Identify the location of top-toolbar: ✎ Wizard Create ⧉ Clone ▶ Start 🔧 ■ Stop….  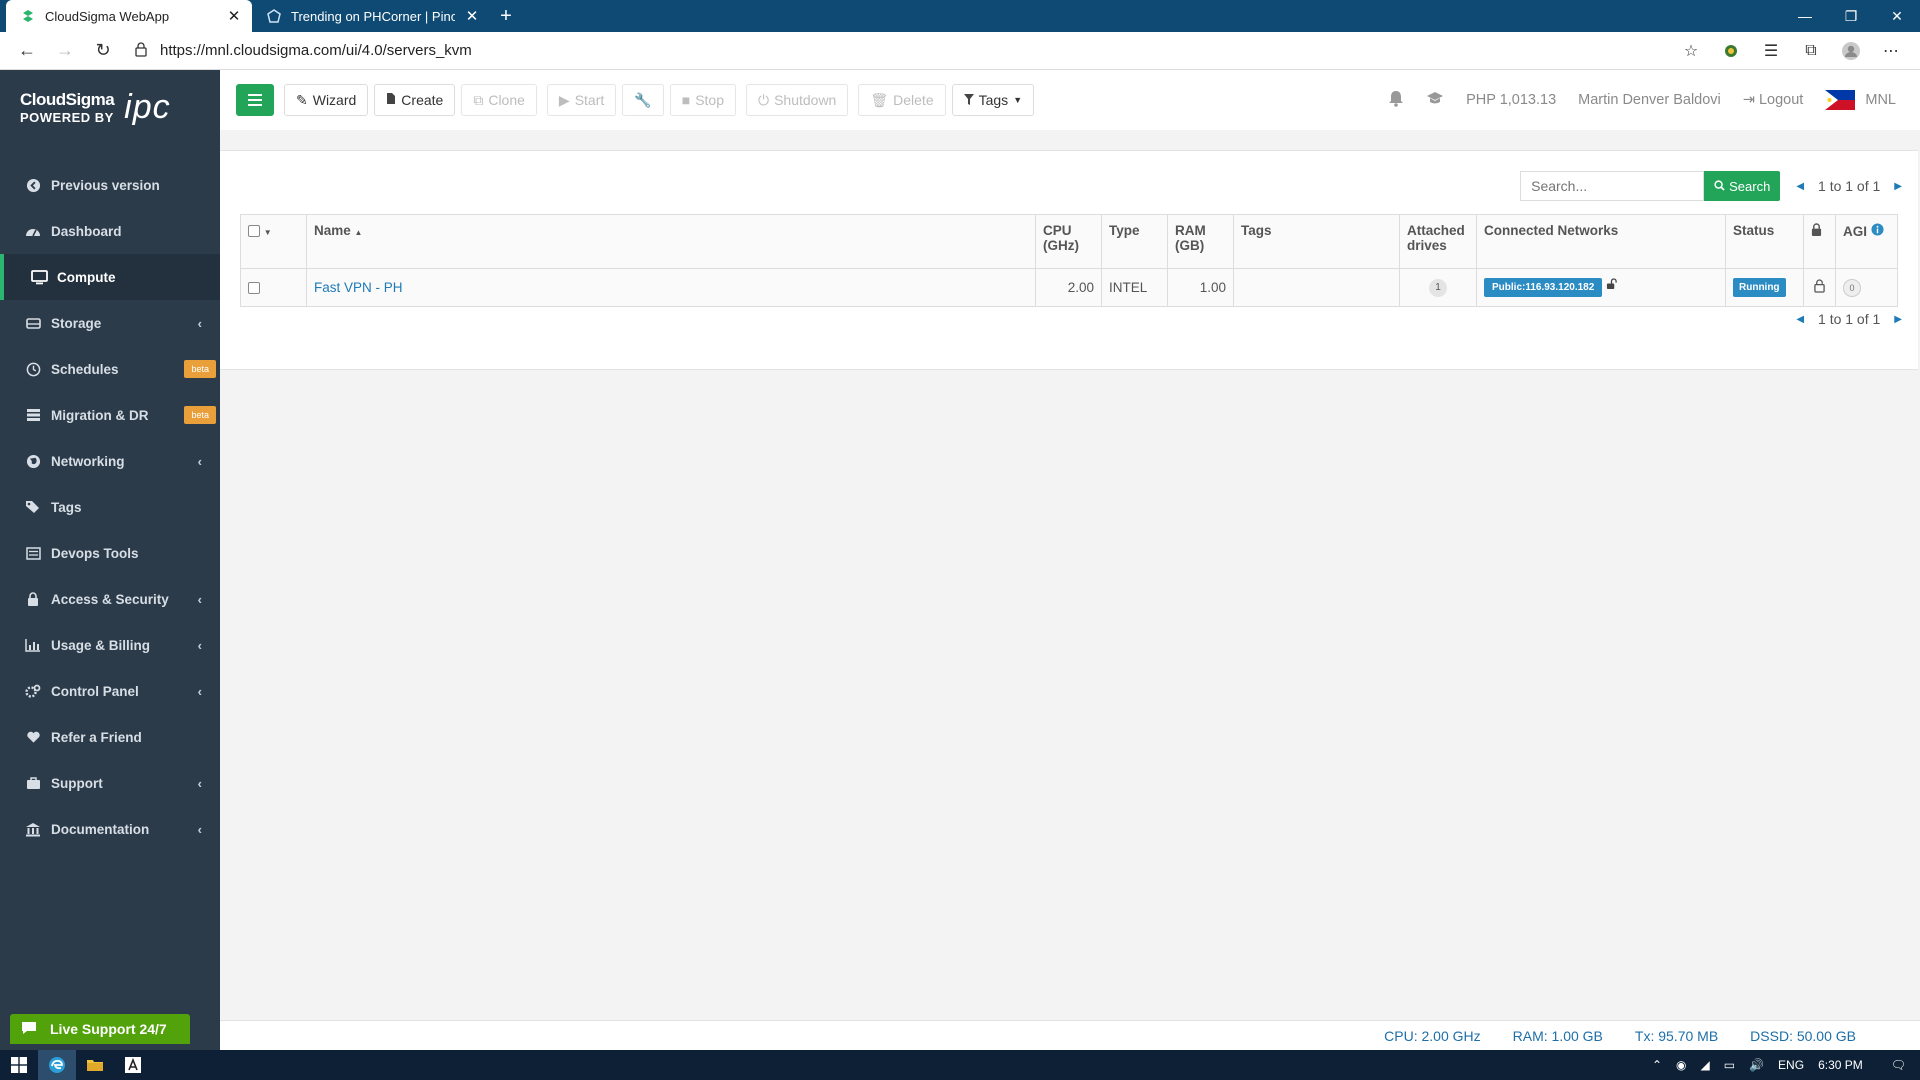
(1070, 100).